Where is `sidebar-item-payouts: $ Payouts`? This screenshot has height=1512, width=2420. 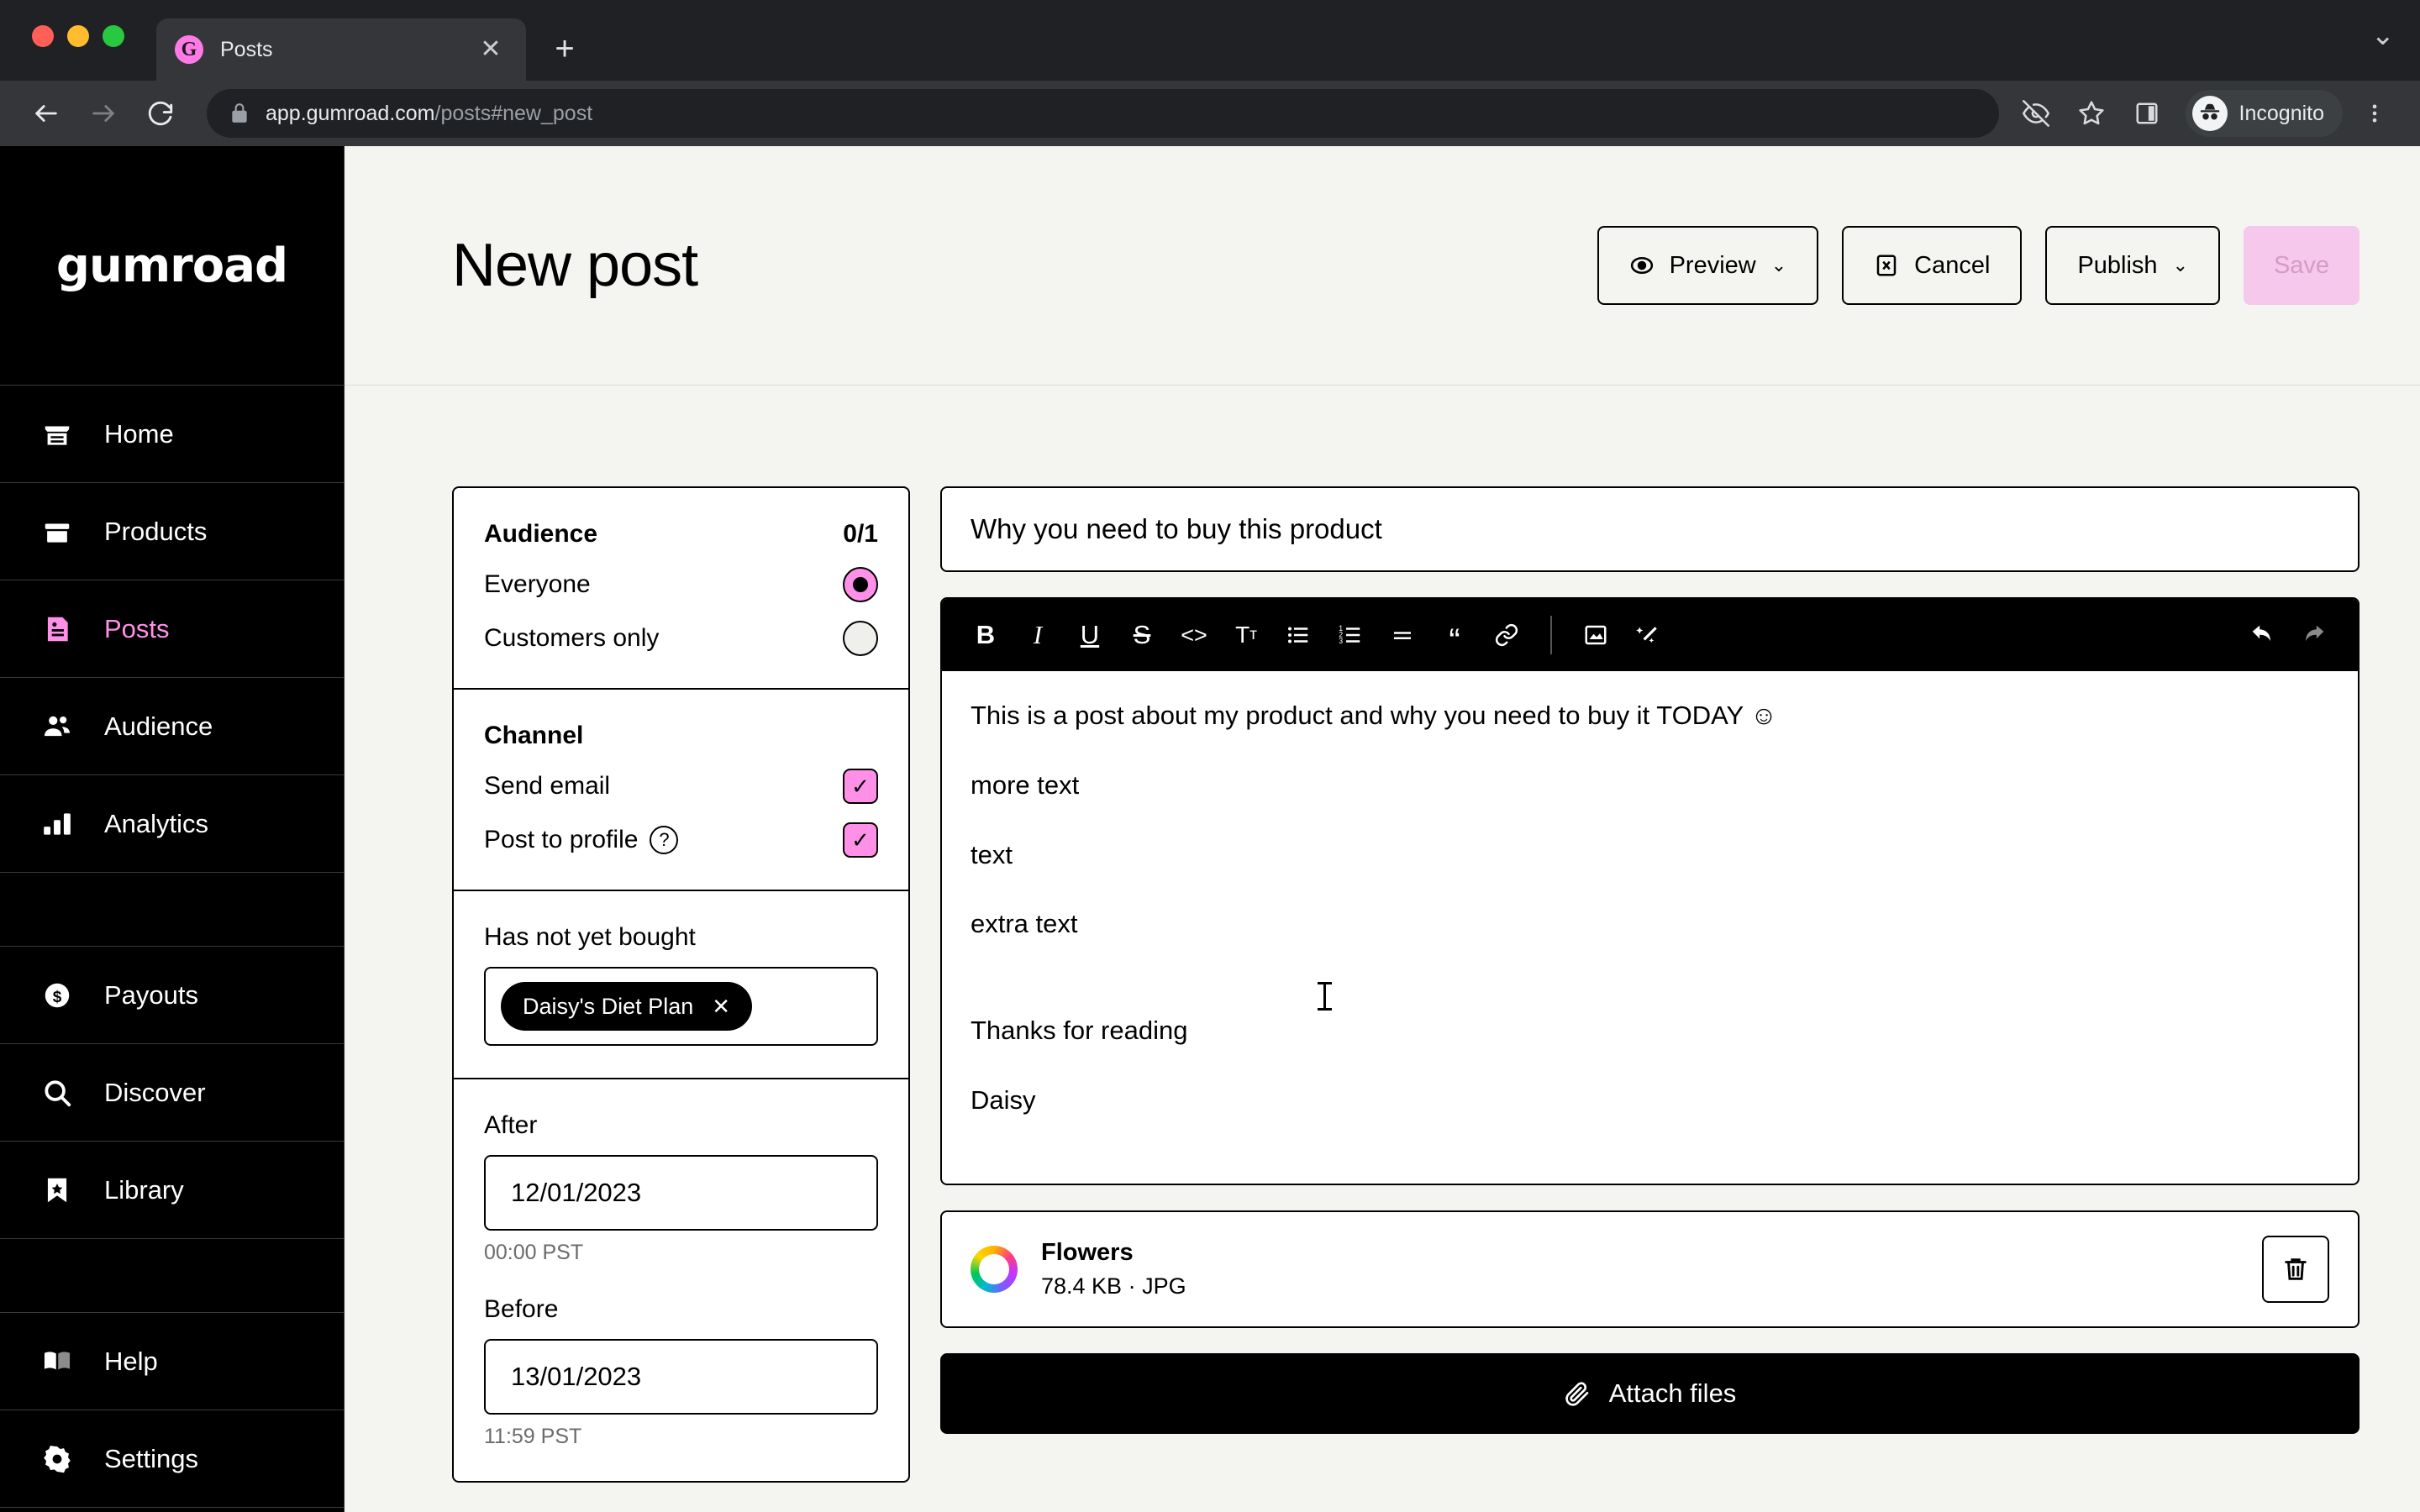 sidebar-item-payouts: $ Payouts is located at coordinates (172, 995).